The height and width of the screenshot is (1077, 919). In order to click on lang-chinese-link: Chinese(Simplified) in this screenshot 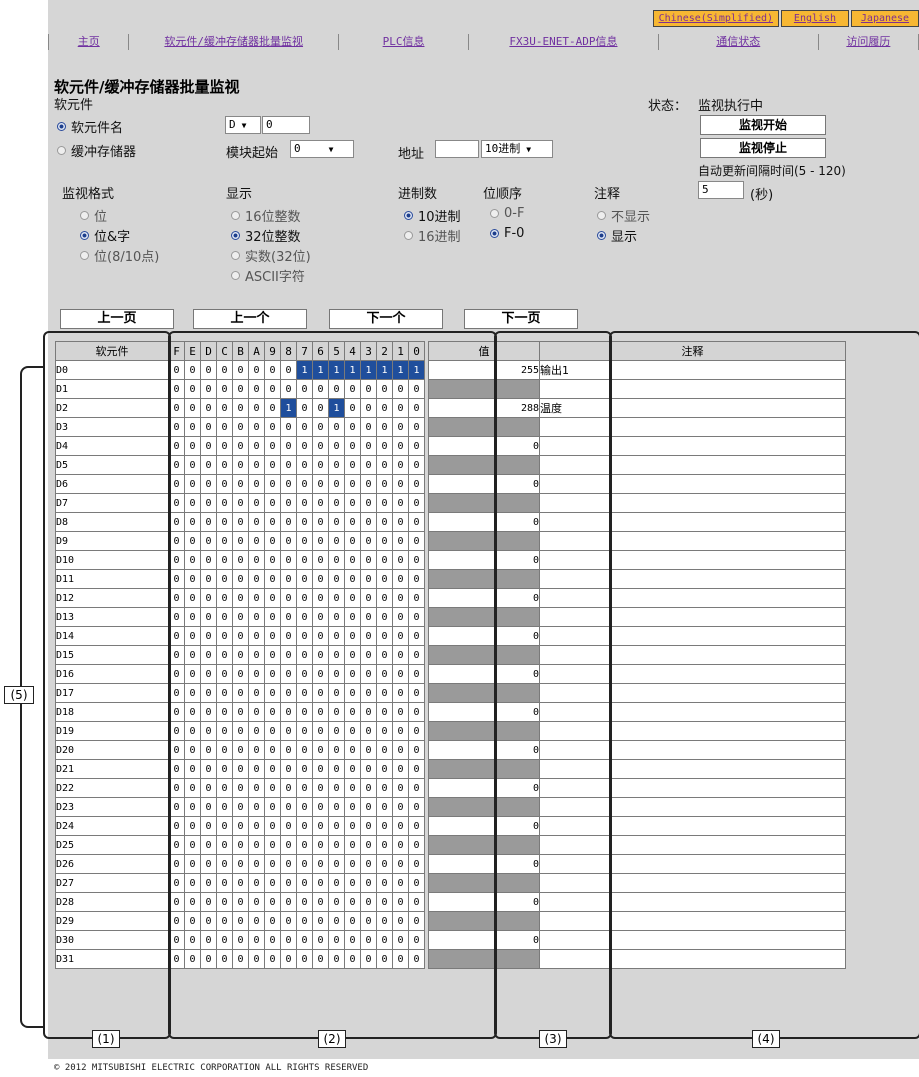, I will do `click(715, 18)`.